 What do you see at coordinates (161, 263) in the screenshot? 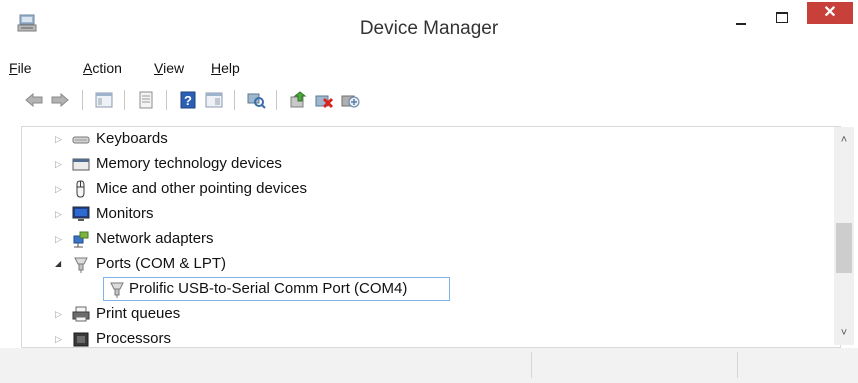
I see `tree-item-label: Ports (COM & LPT)` at bounding box center [161, 263].